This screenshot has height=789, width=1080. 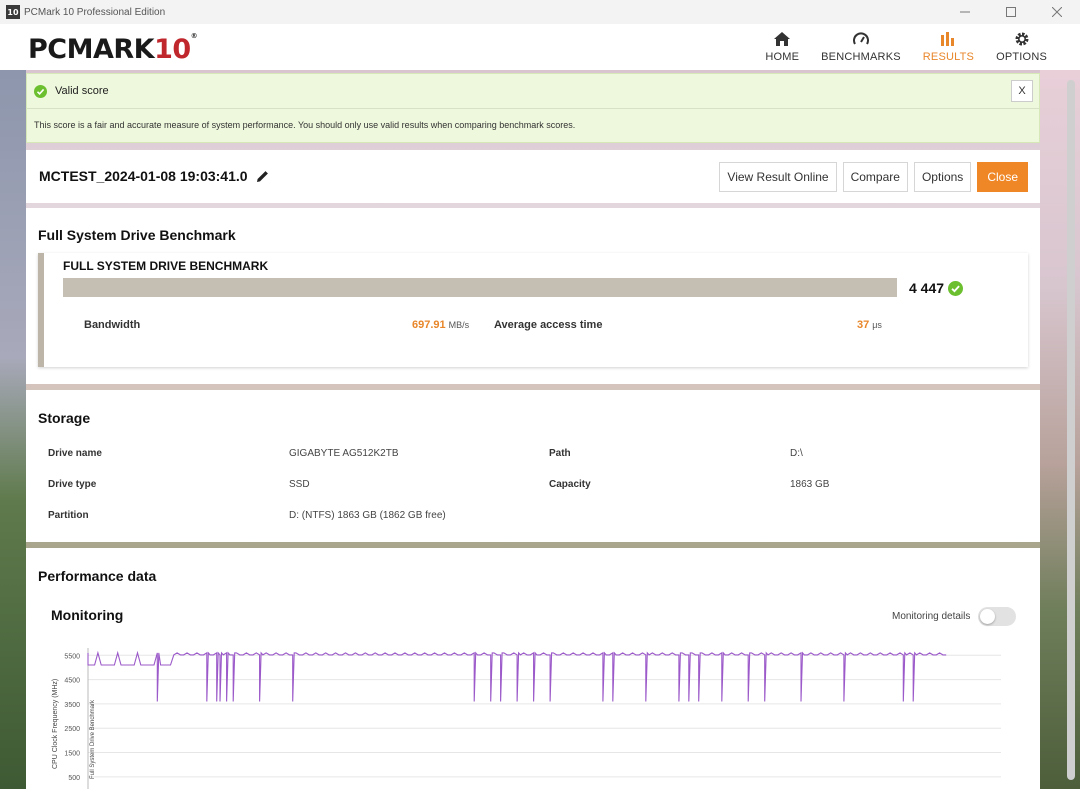 What do you see at coordinates (861, 57) in the screenshot?
I see `nav-label: BENCHMARKS` at bounding box center [861, 57].